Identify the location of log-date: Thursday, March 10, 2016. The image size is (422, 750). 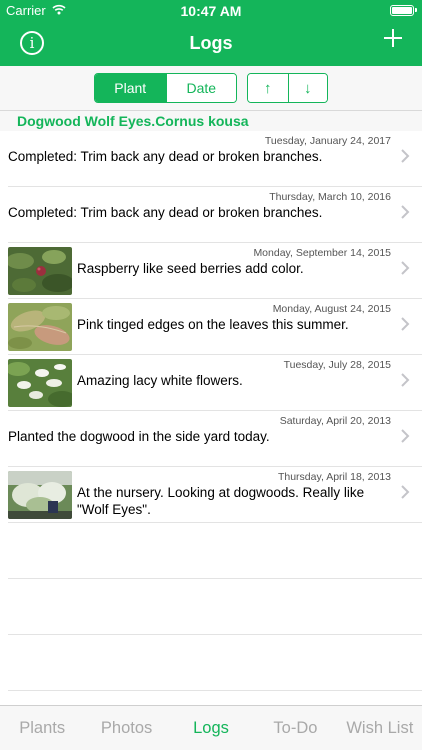
(330, 197).